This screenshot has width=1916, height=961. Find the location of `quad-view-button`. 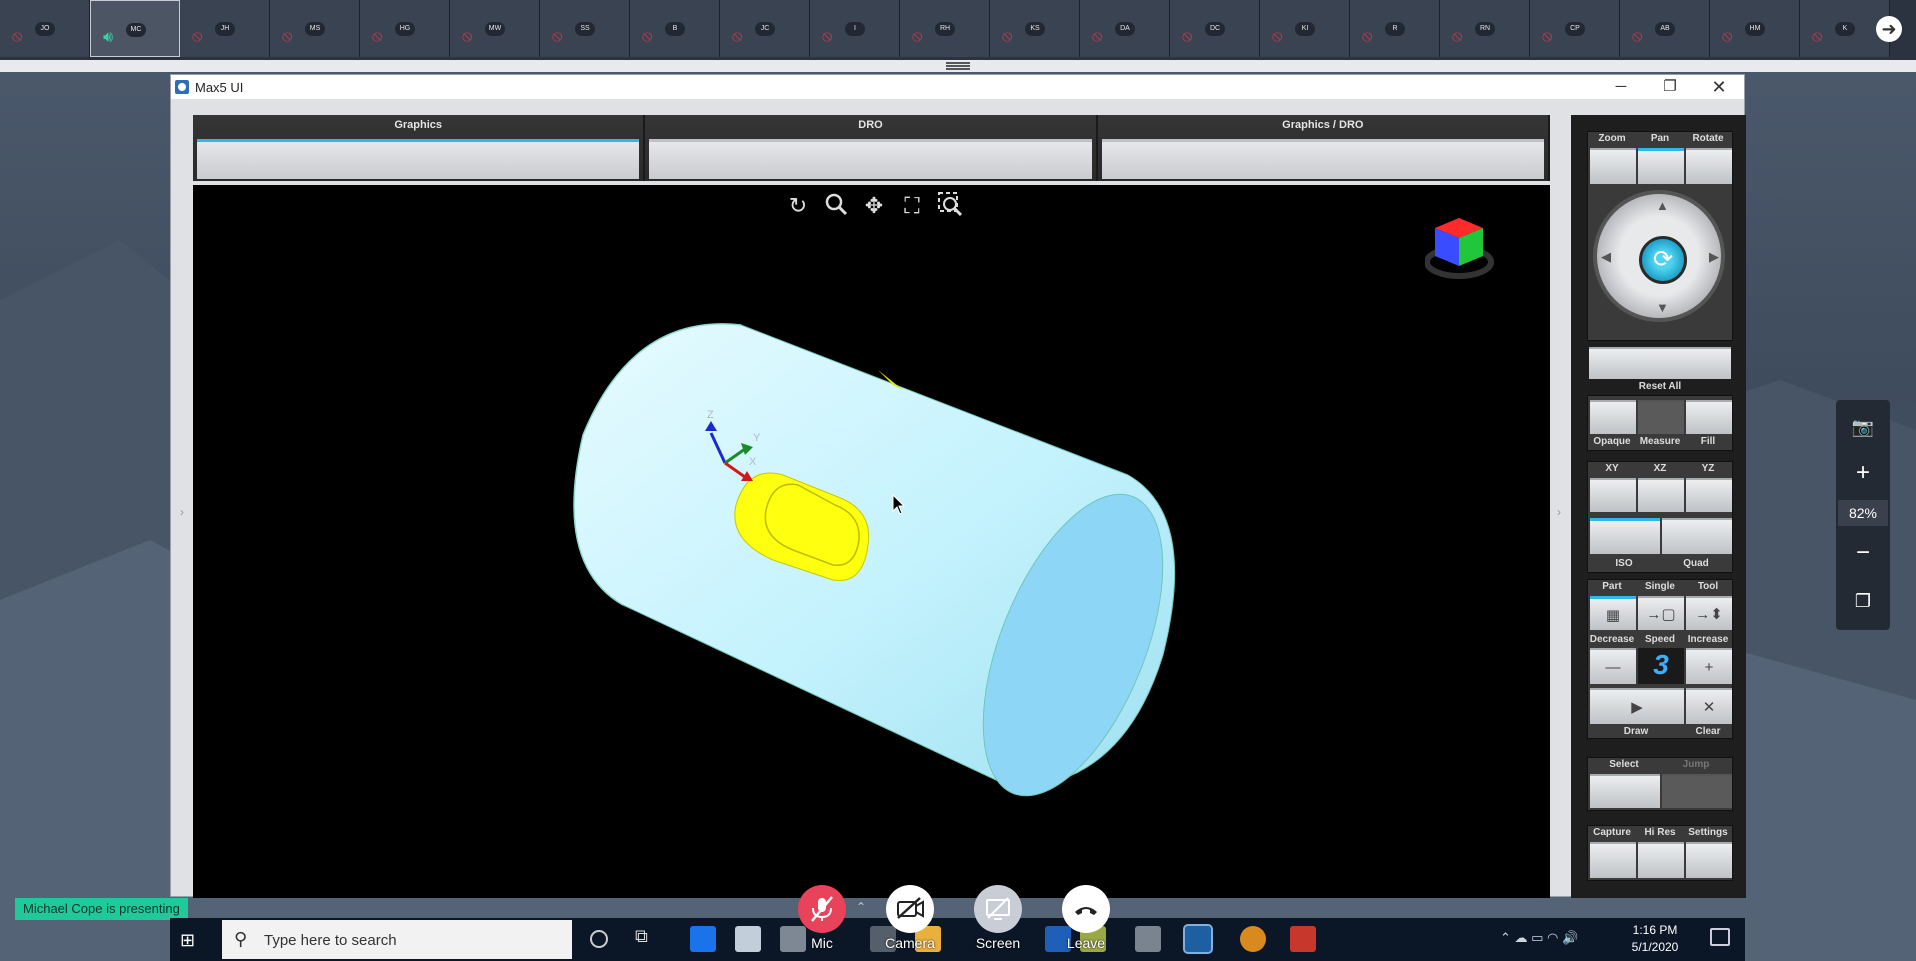

quad-view-button is located at coordinates (1697, 536).